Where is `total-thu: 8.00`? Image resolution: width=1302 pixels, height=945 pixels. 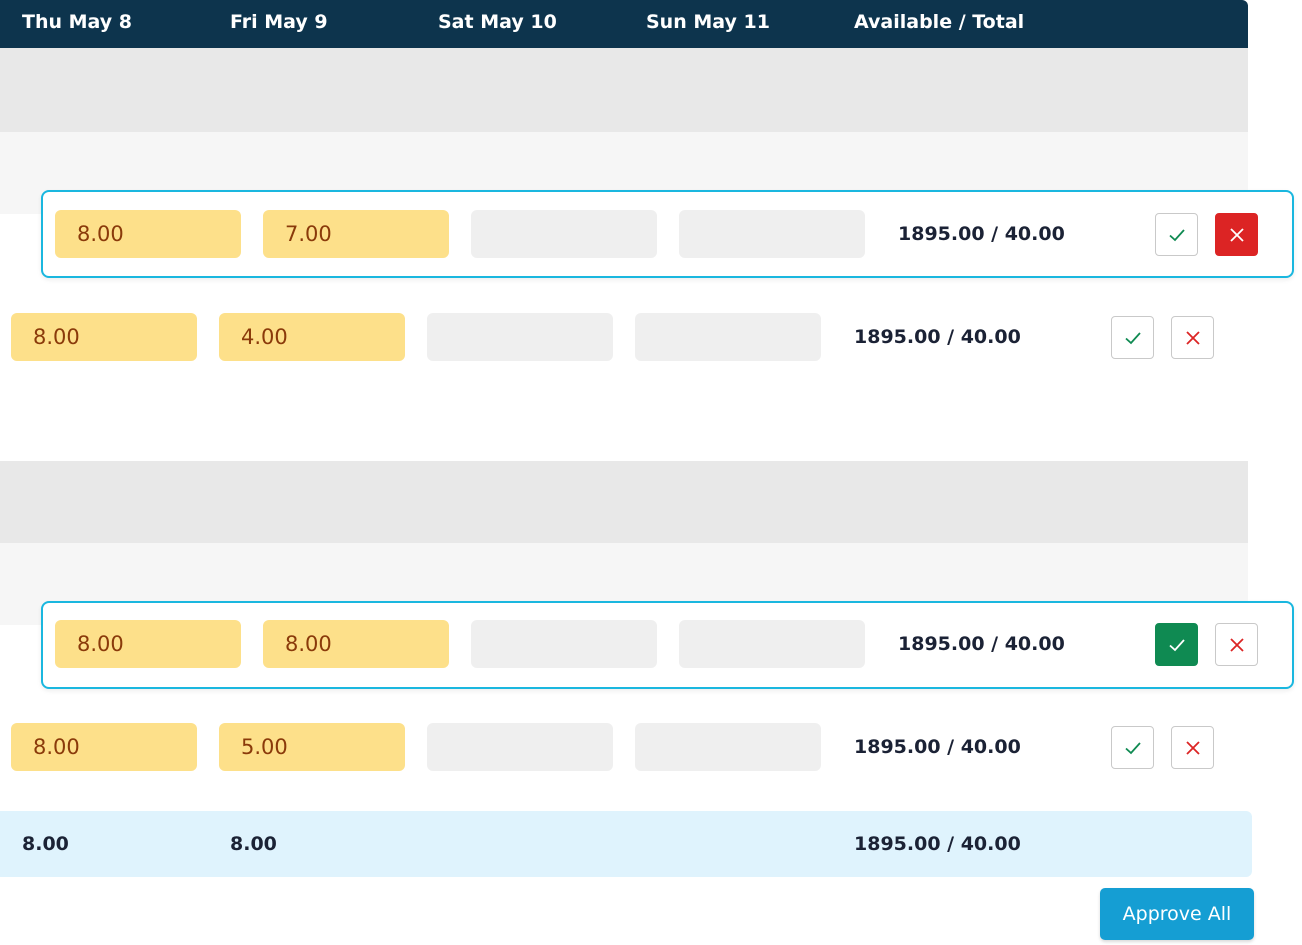 total-thu: 8.00 is located at coordinates (45, 844).